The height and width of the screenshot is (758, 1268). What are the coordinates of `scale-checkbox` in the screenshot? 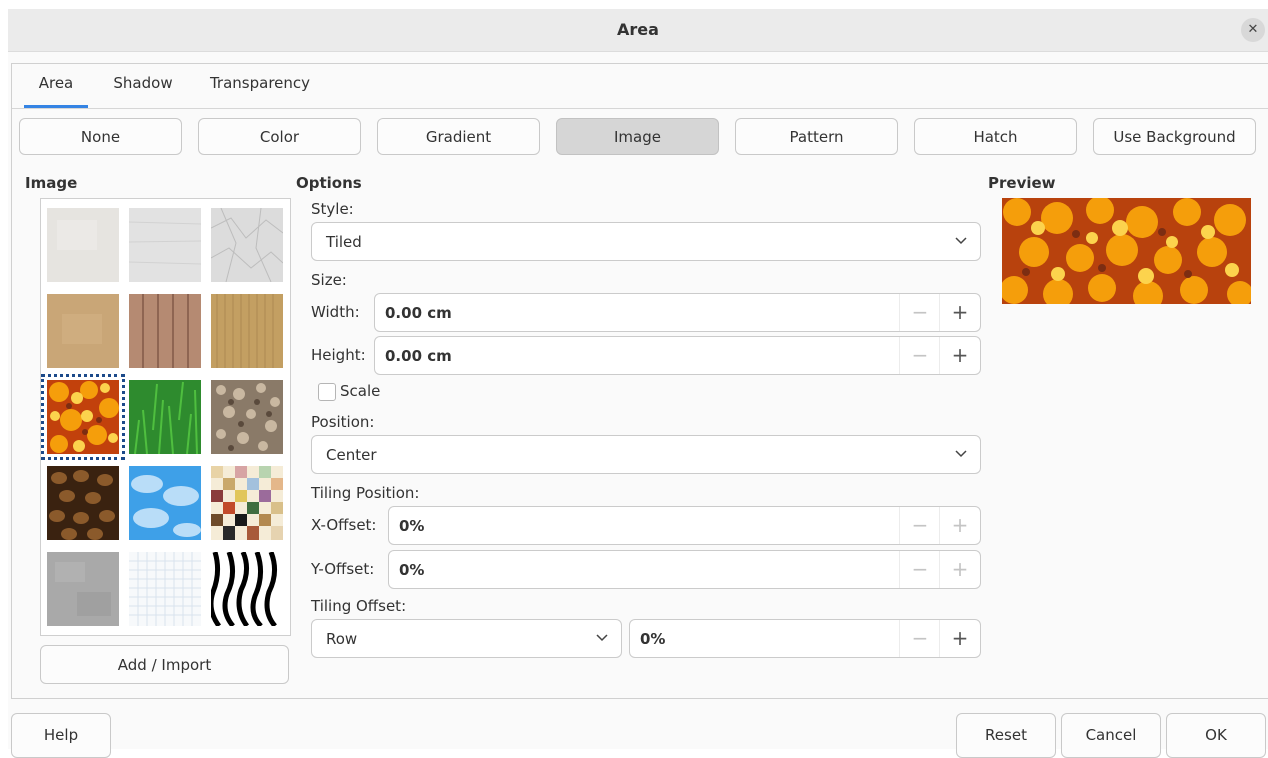 It's located at (327, 392).